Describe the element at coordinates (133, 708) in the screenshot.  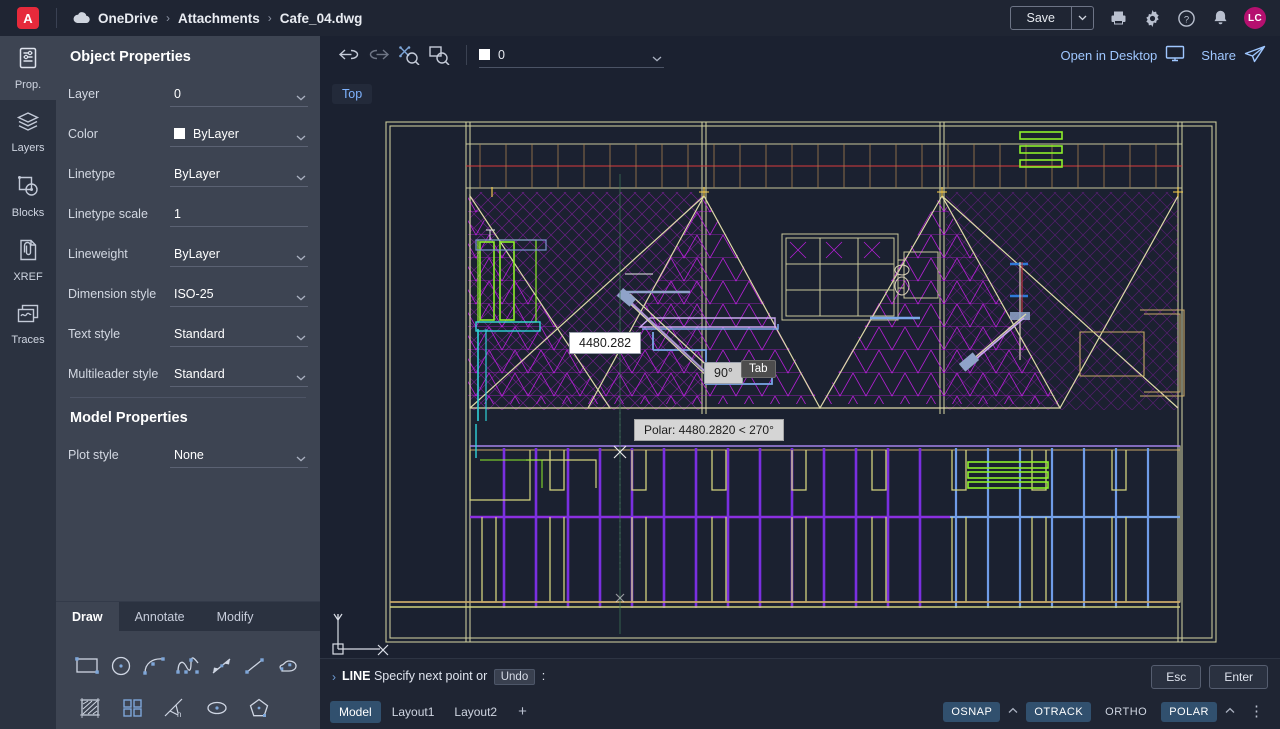
I see `array-icon` at that location.